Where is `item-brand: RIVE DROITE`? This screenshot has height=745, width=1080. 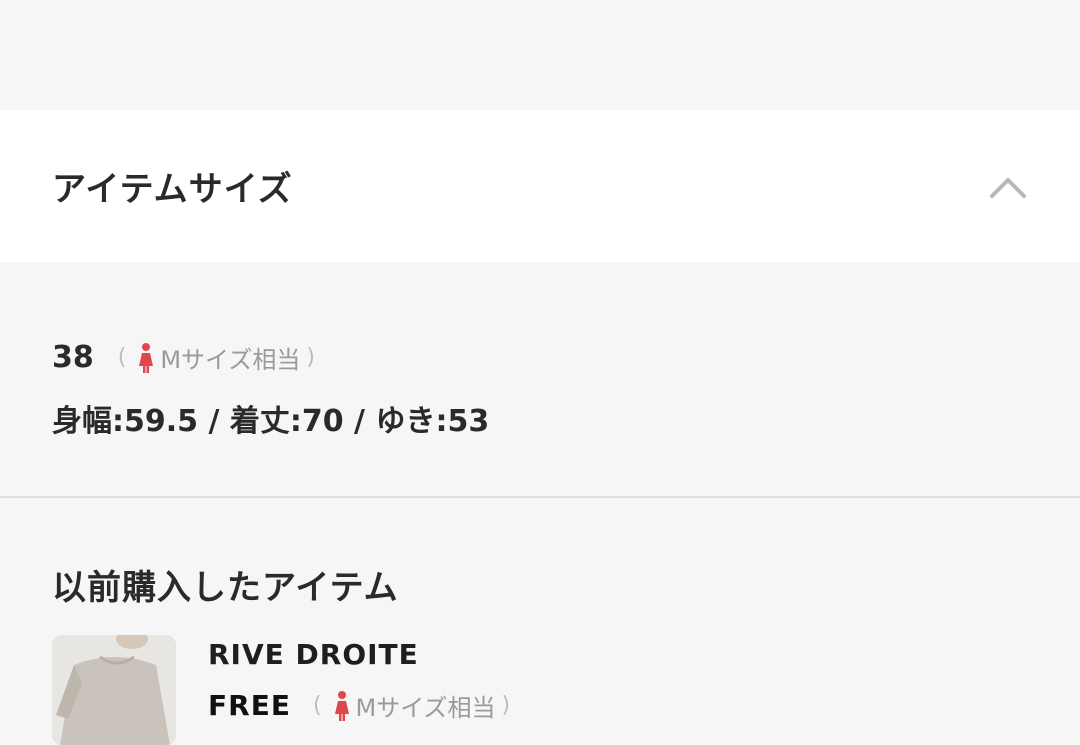
item-brand: RIVE DROITE is located at coordinates (313, 654).